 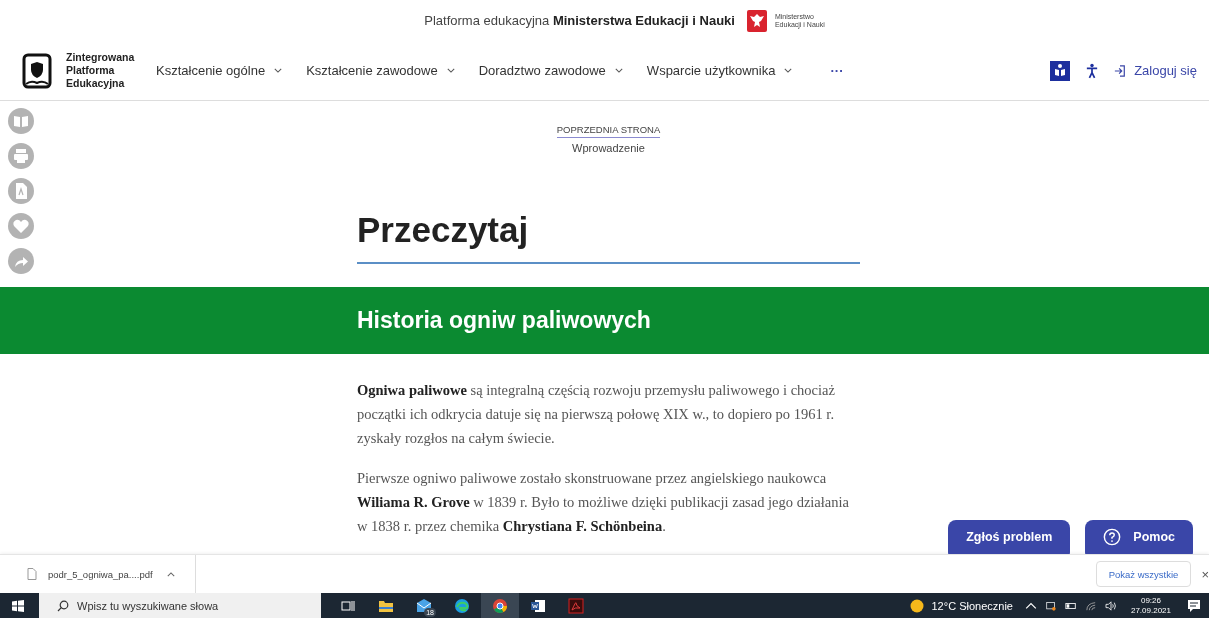 I want to click on windows-start-icon, so click(x=18, y=605).